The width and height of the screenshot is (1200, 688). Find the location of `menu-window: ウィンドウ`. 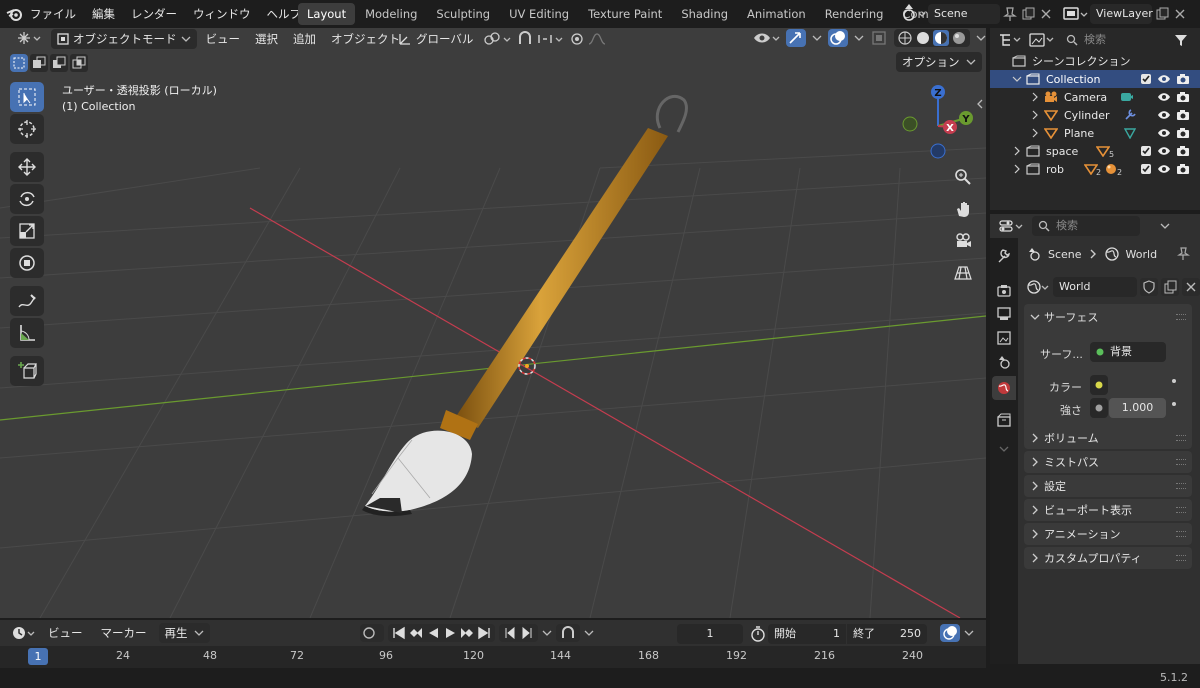

menu-window: ウィンドウ is located at coordinates (222, 14).